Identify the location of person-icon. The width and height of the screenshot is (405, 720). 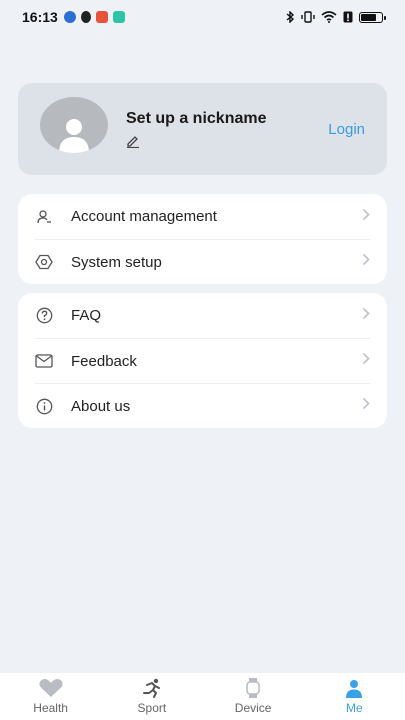
(354, 688).